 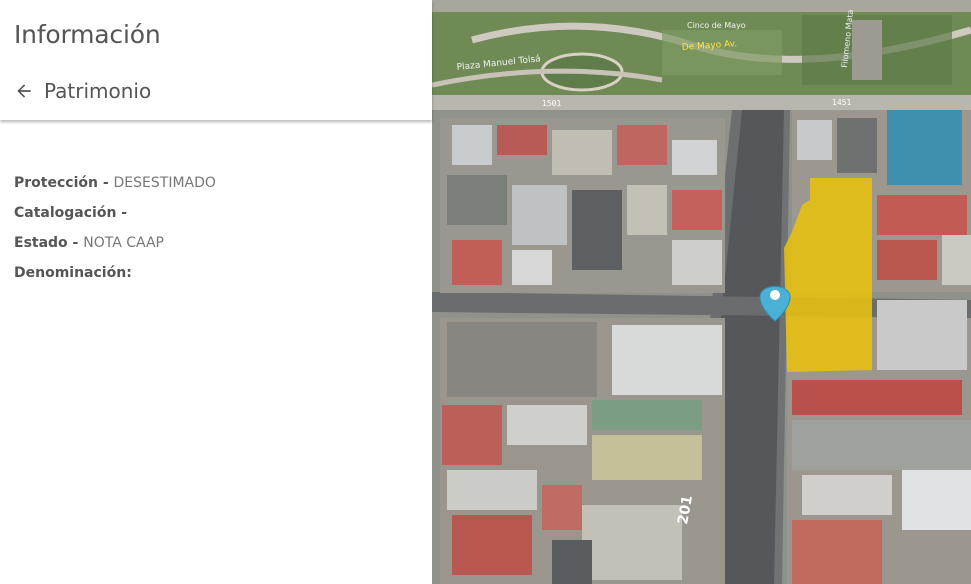 I want to click on street-number: 1501, so click(x=551, y=103).